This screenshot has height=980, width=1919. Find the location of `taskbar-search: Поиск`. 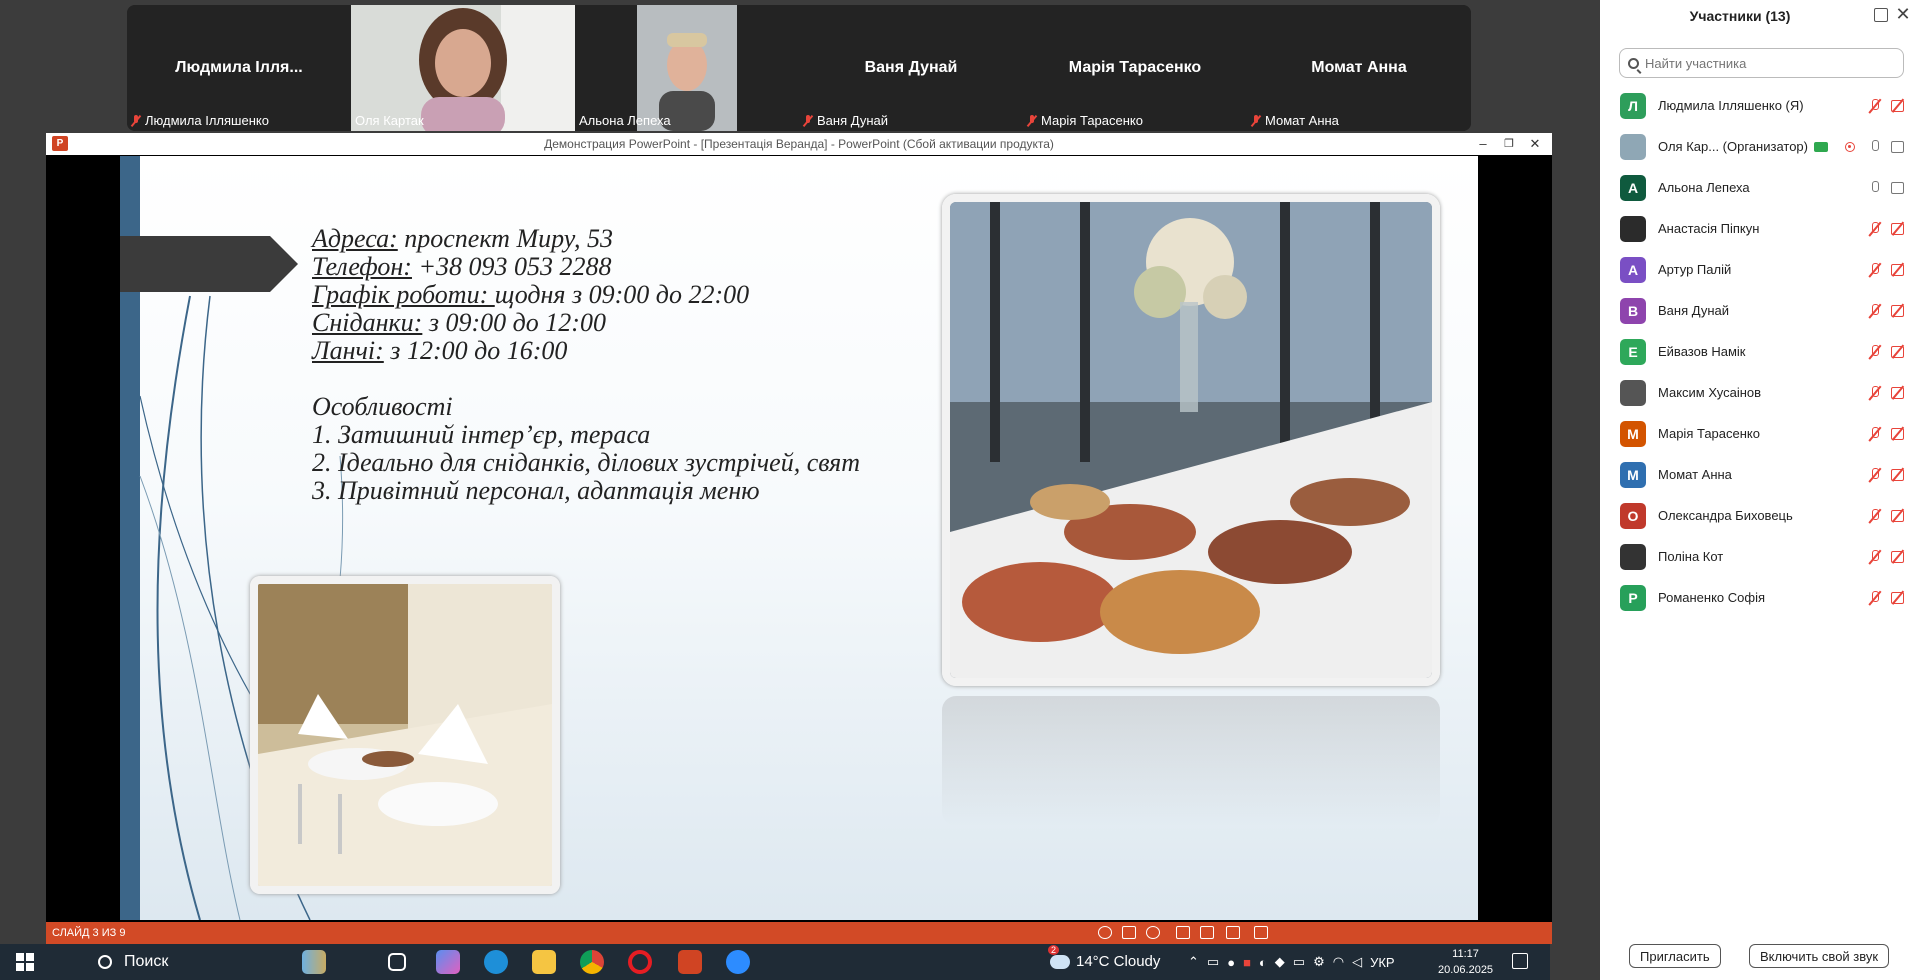

taskbar-search: Поиск is located at coordinates (235, 962).